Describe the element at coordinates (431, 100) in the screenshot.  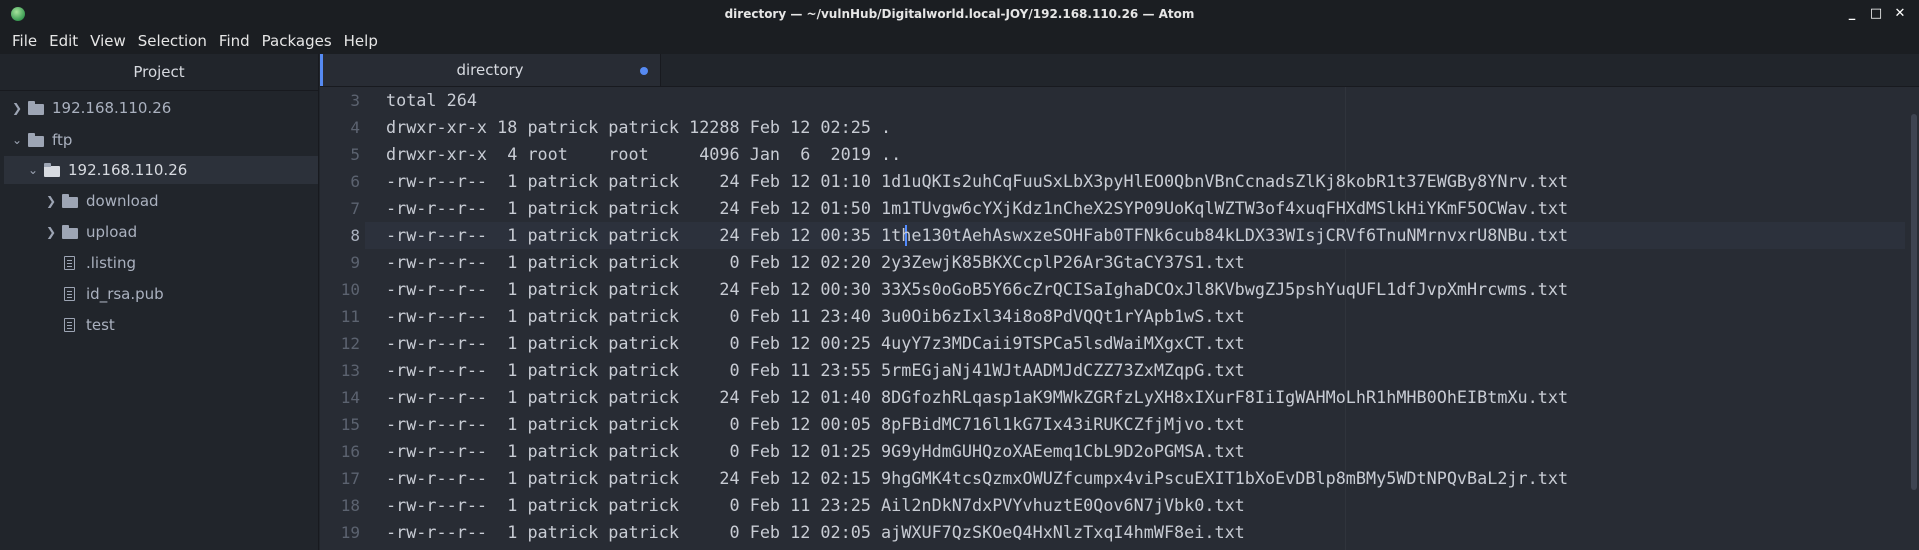
I see `code-line: total 264` at that location.